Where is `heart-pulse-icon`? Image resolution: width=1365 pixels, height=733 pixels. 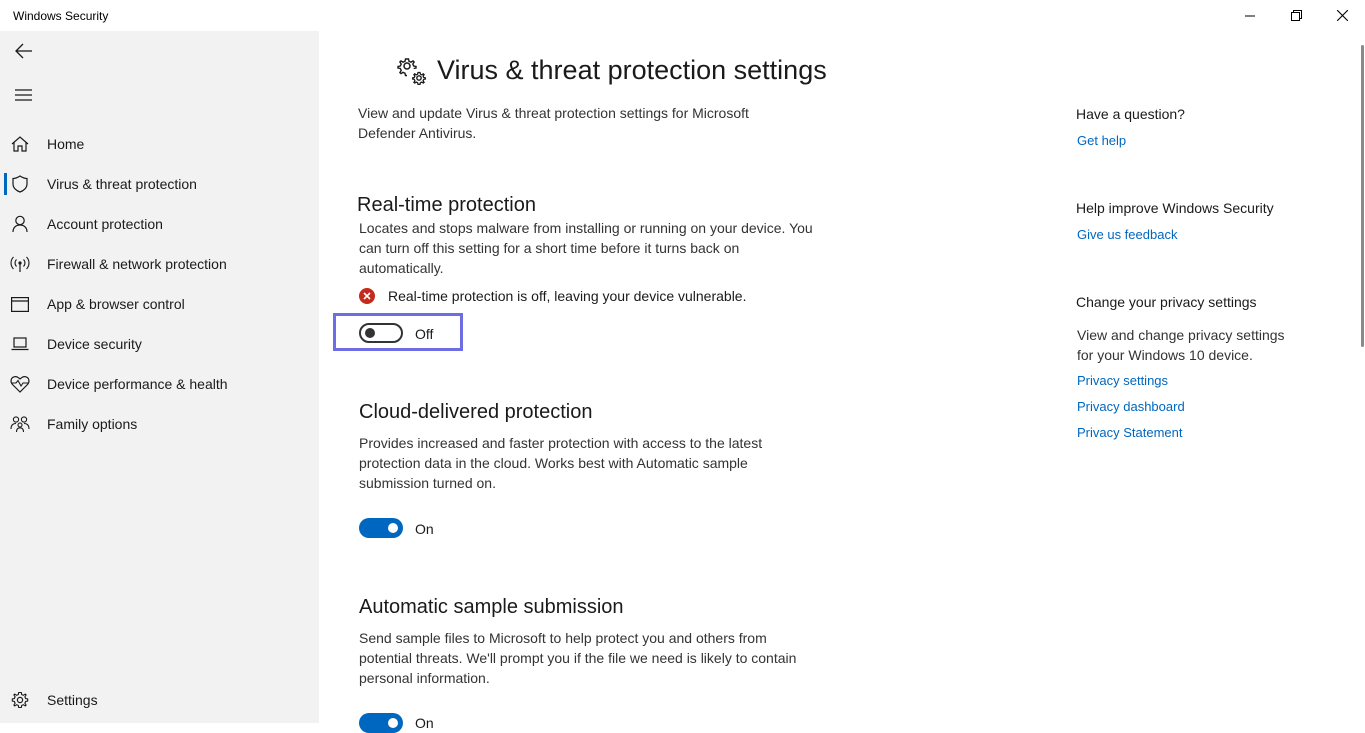
heart-pulse-icon is located at coordinates (20, 384).